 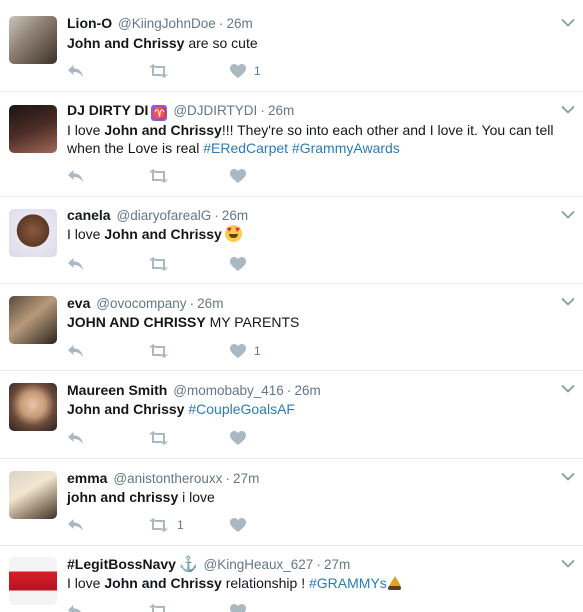 I want to click on username: @KingHeaux_627, so click(x=259, y=564).